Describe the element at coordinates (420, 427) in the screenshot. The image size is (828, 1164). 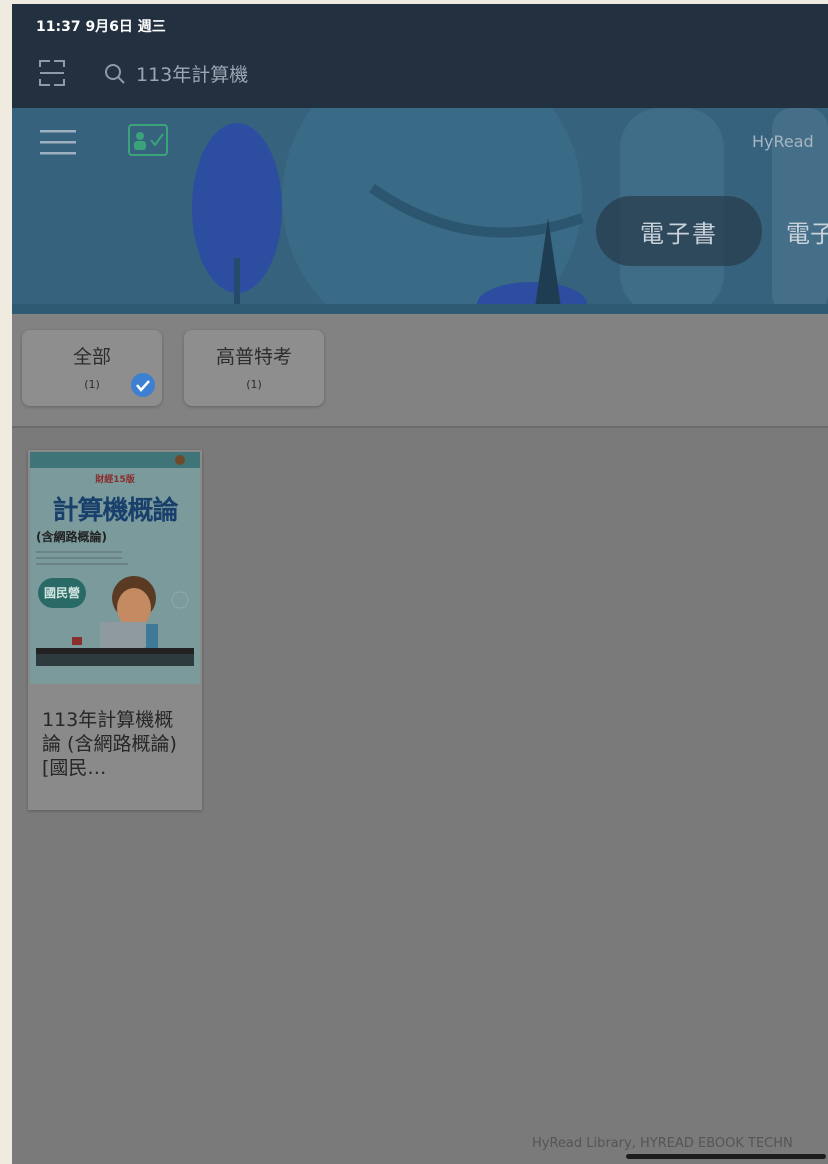
I see `divider` at that location.